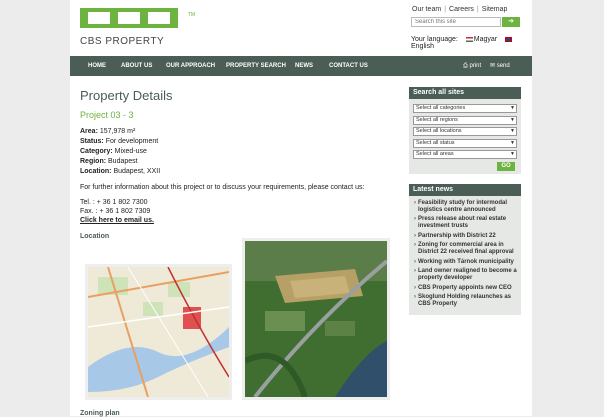 The width and height of the screenshot is (604, 417). Describe the element at coordinates (136, 66) in the screenshot. I see `nav-about-us: ABOUT US` at that location.